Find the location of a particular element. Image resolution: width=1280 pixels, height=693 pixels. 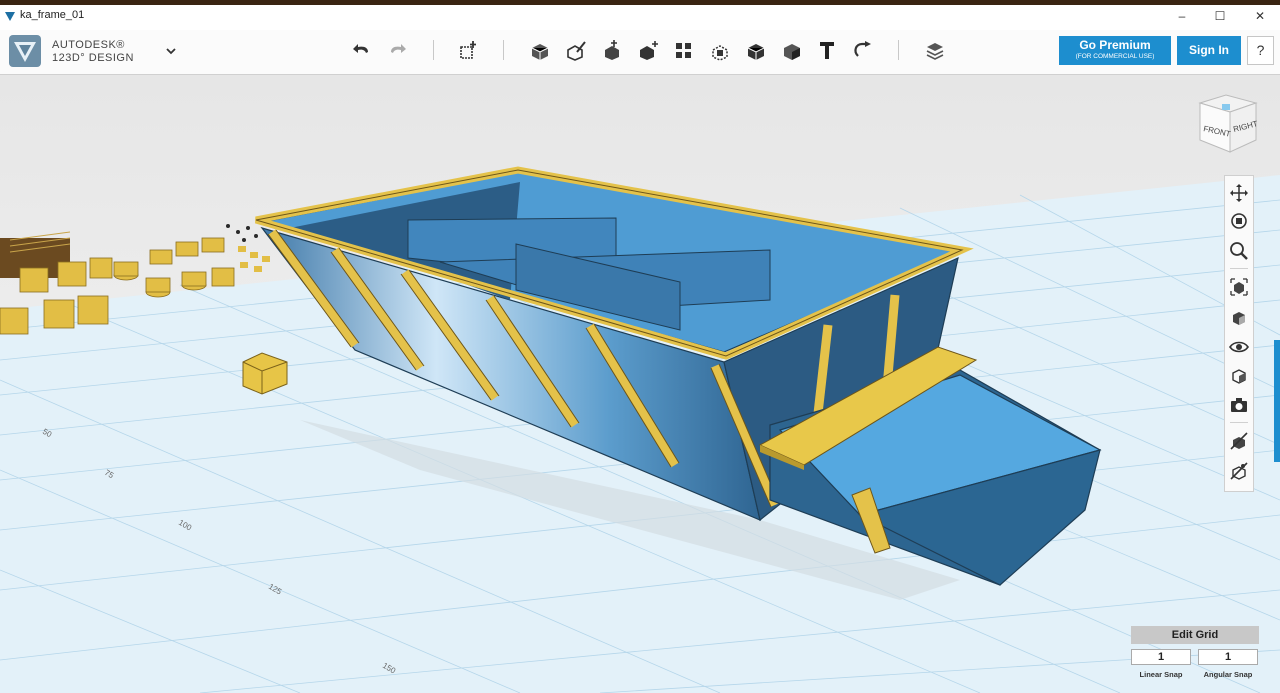

chevron-down-icon is located at coordinates (171, 51).